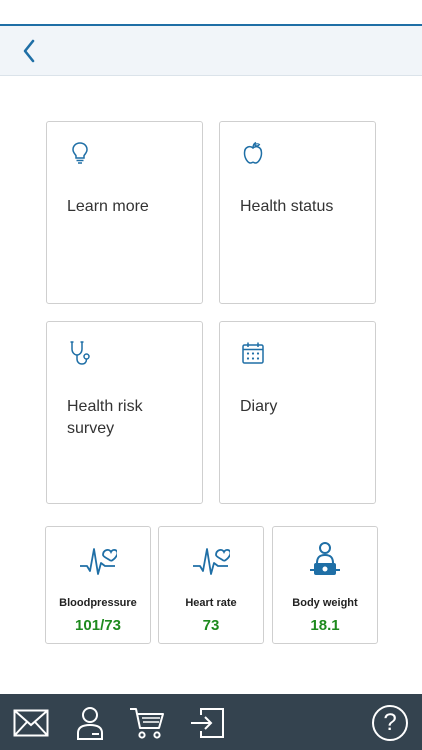  I want to click on stethoscope-icon, so click(80, 353).